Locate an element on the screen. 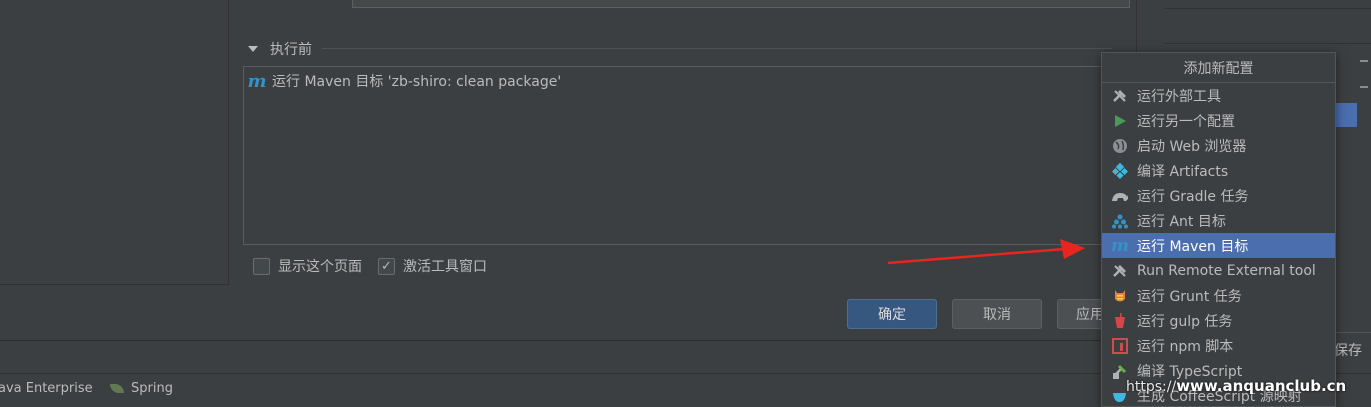 The height and width of the screenshot is (407, 1371). tab-java-enterprise-label: ava Enterprise is located at coordinates (46, 388).